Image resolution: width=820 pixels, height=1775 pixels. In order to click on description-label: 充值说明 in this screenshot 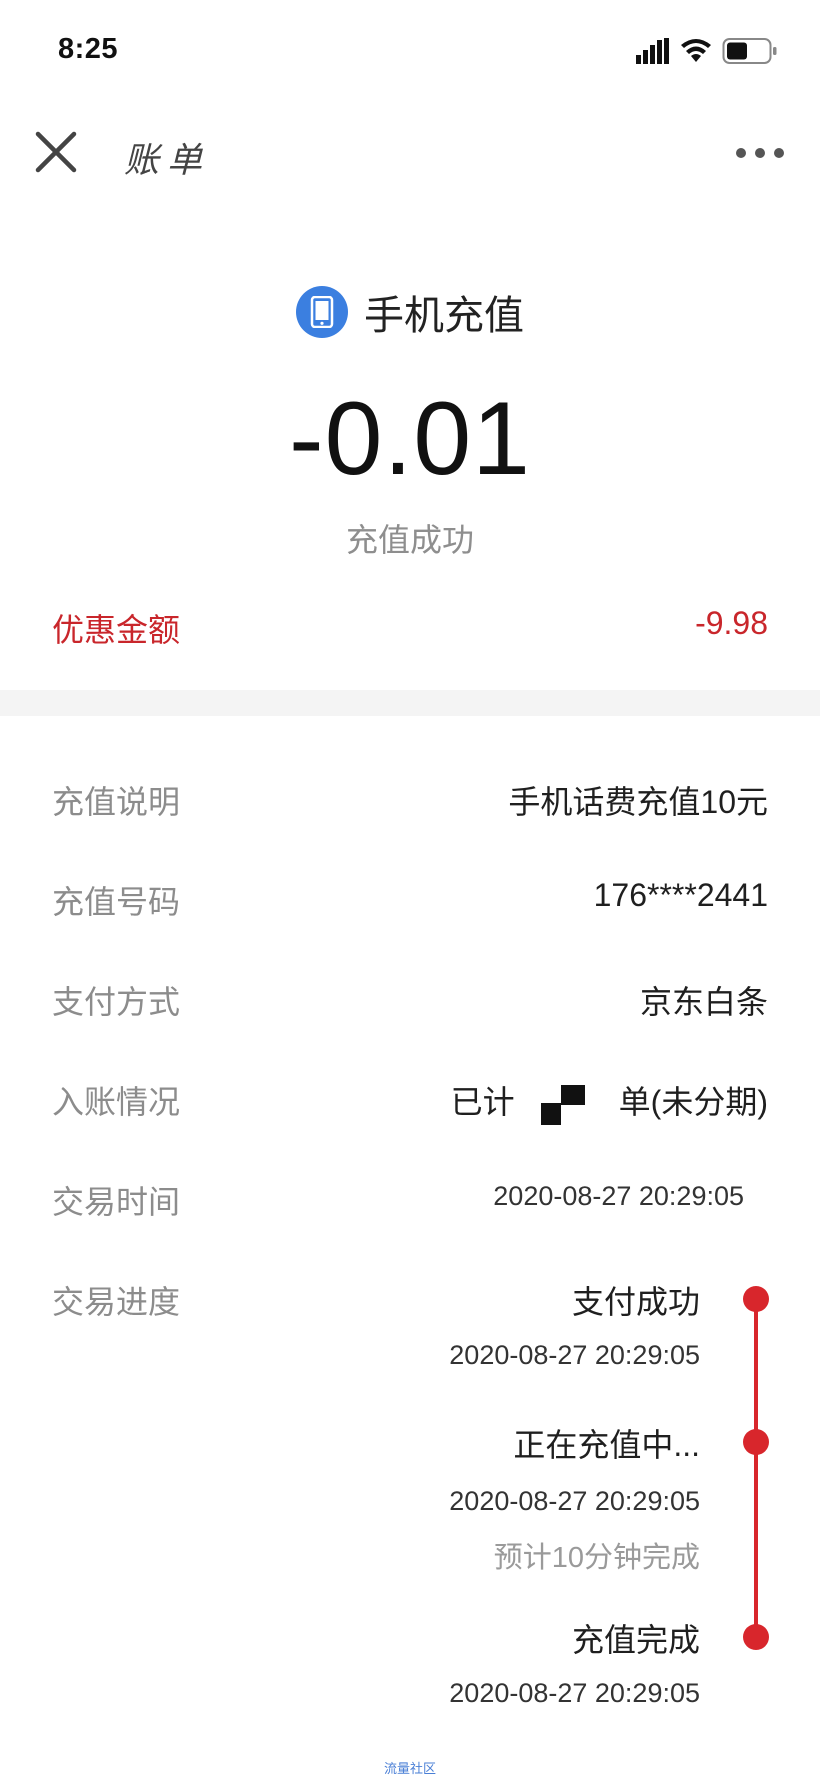, I will do `click(116, 802)`.